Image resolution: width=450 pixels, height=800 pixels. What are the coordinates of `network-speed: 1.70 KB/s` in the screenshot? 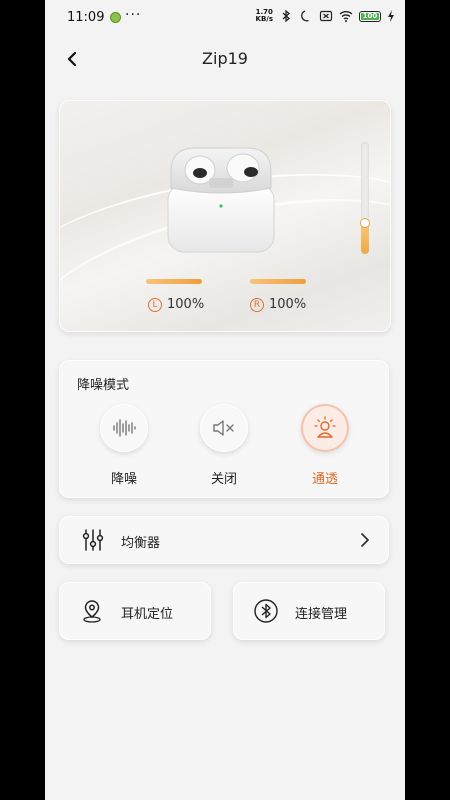 It's located at (264, 16).